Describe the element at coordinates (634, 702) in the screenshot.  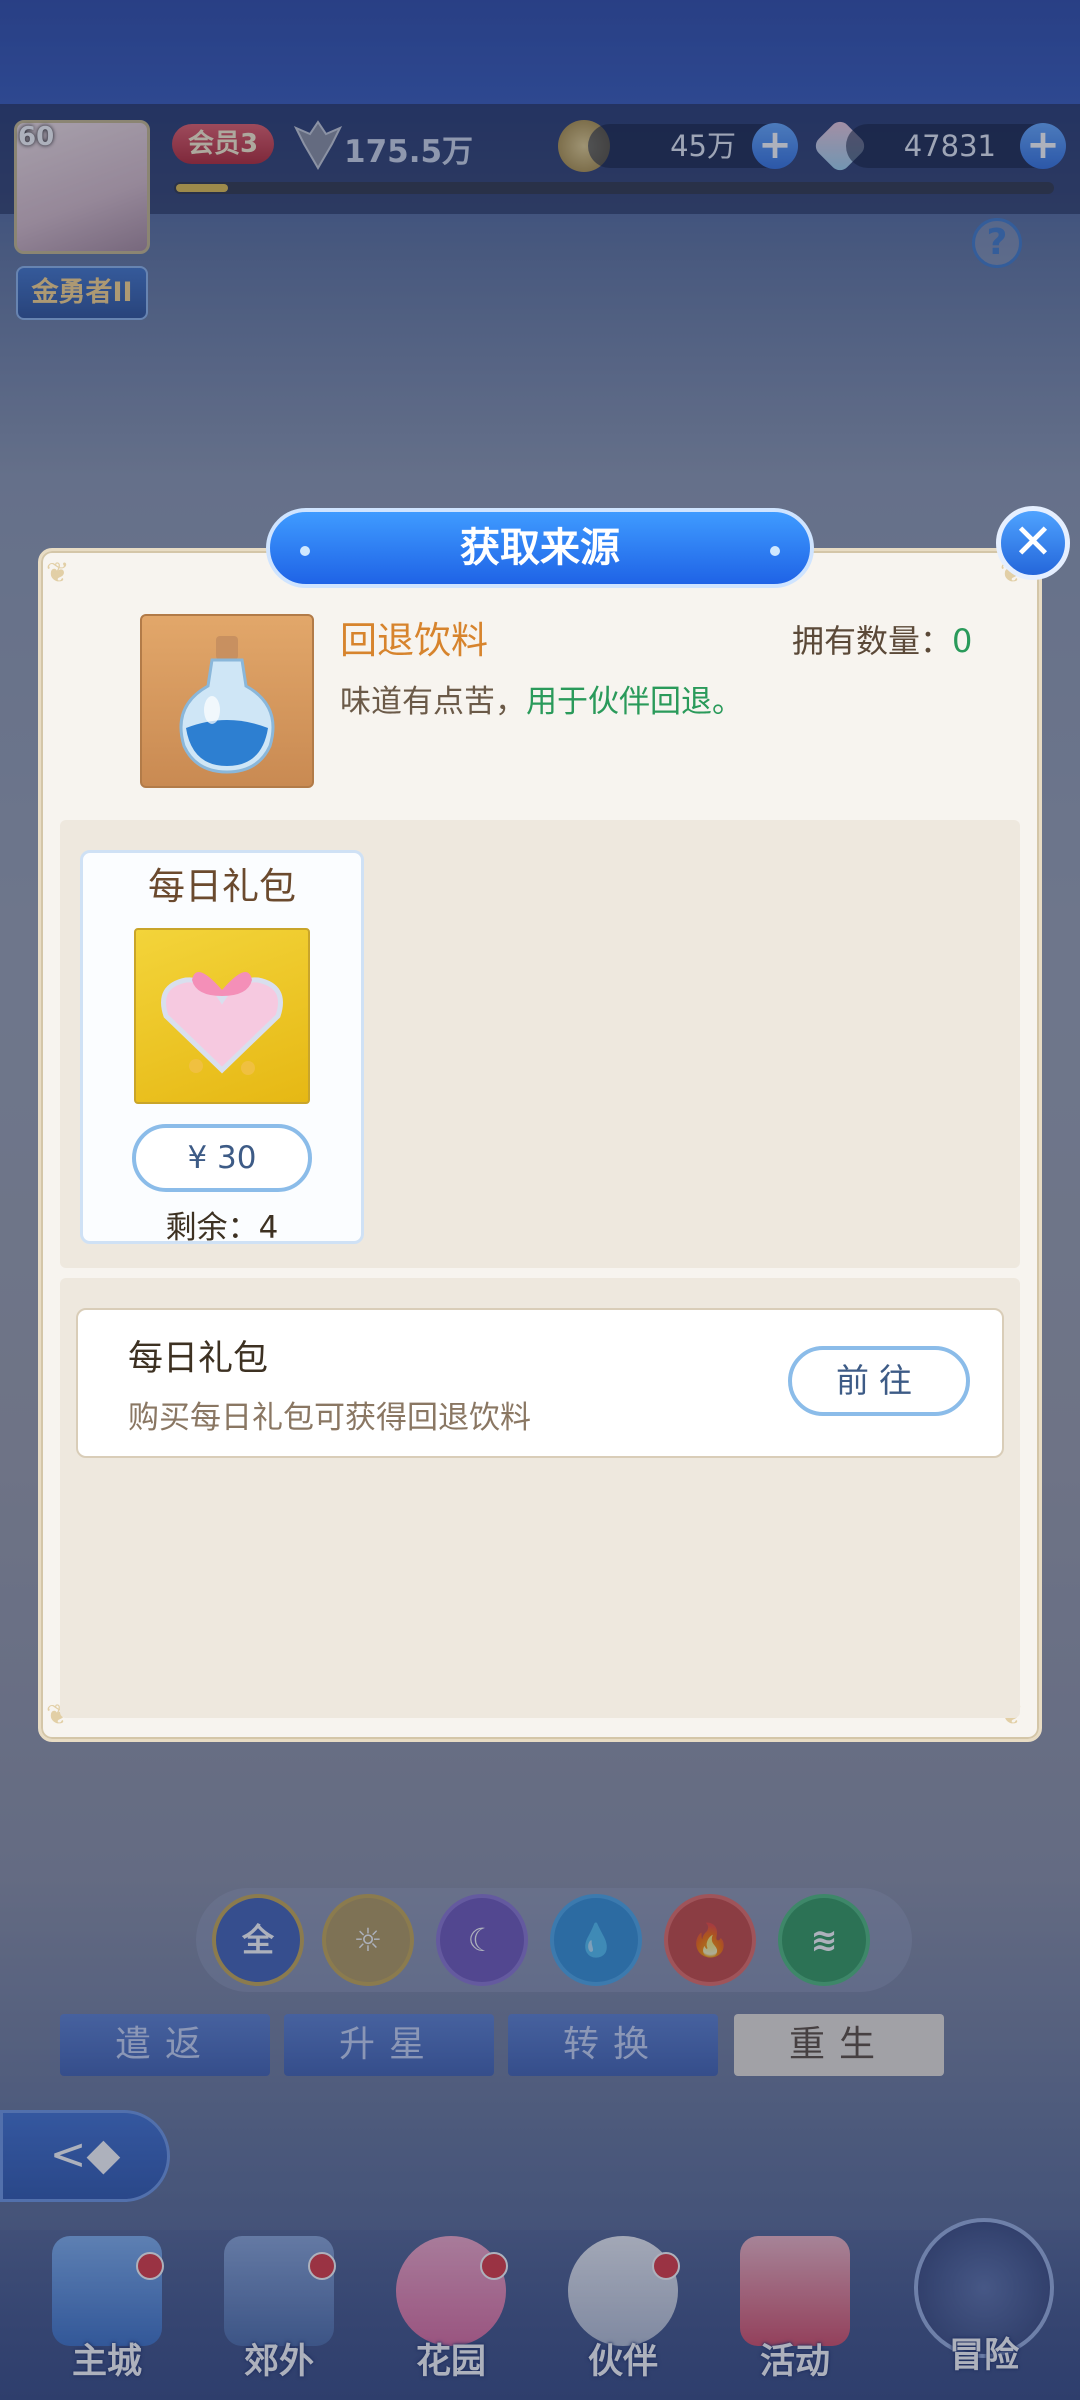
I see `item-desc-highlight: 用于伙伴回退。` at that location.